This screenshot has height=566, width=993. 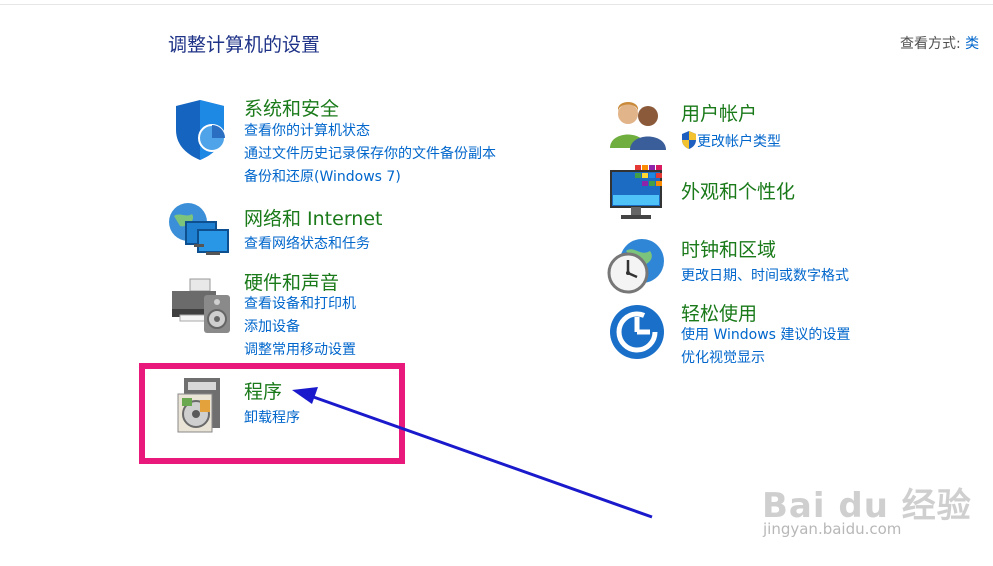 What do you see at coordinates (639, 195) in the screenshot?
I see `appearance-icon` at bounding box center [639, 195].